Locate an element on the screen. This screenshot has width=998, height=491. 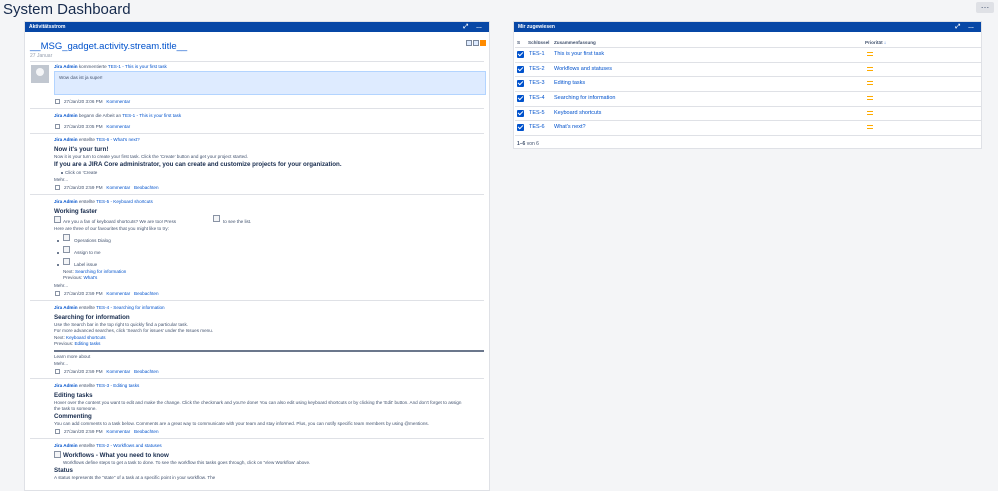
issue-summary-link: Editing tasks is located at coordinates (569, 83).